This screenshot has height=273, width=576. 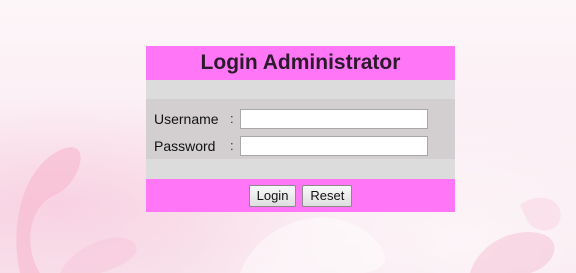 What do you see at coordinates (48, 210) in the screenshot?
I see `swirl-decoration-left` at bounding box center [48, 210].